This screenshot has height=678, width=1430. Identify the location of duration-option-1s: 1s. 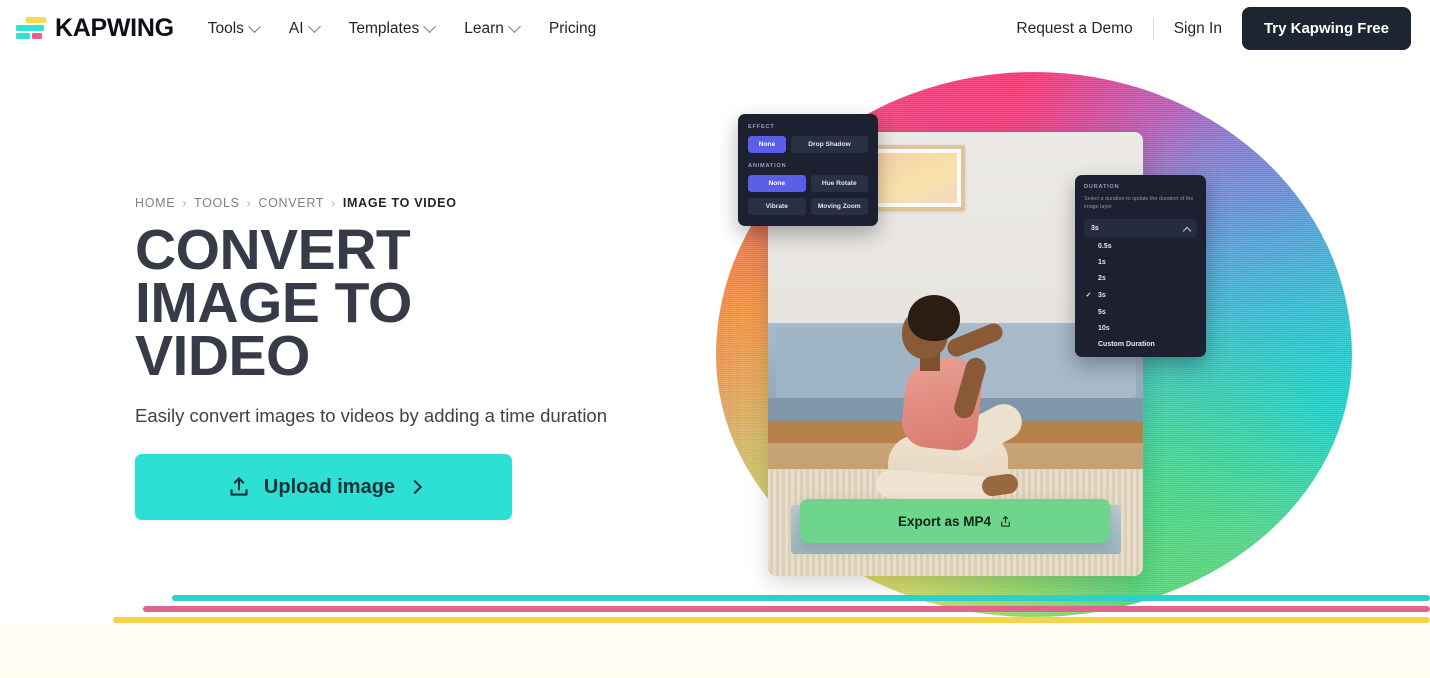
(1140, 262).